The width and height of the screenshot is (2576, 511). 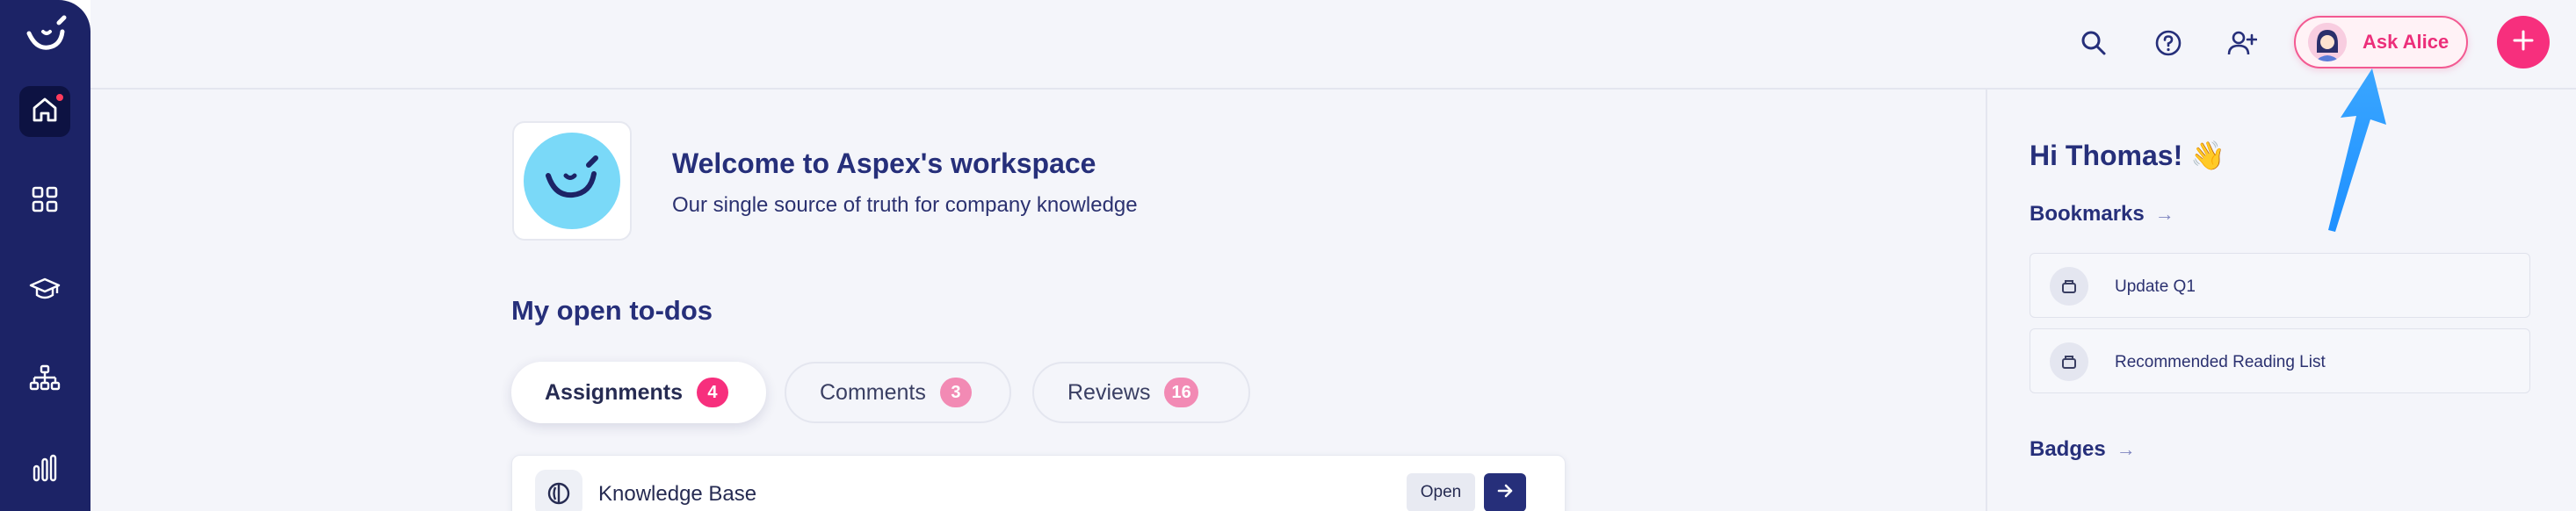 I want to click on bookmark-label: Recommended Reading List, so click(x=2220, y=362).